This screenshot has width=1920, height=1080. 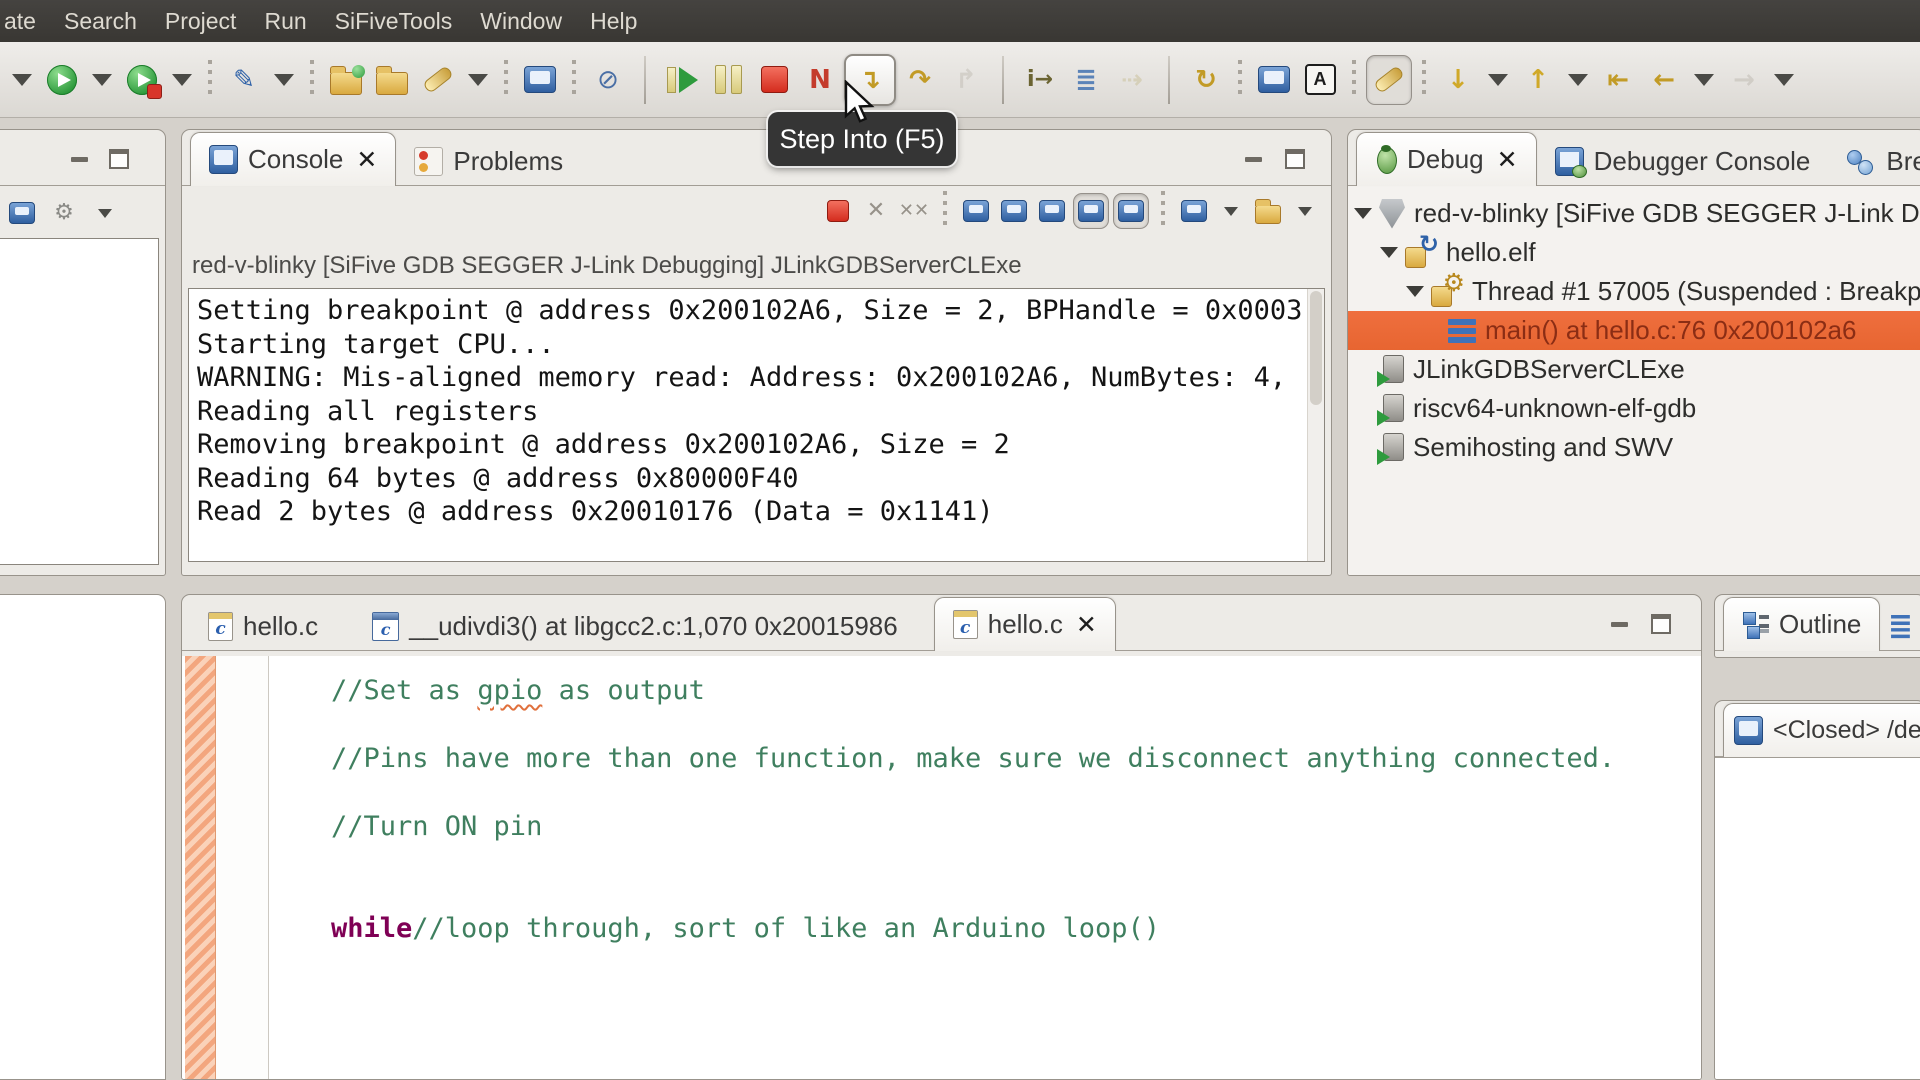 I want to click on tab-problems: Problems, so click(x=488, y=161).